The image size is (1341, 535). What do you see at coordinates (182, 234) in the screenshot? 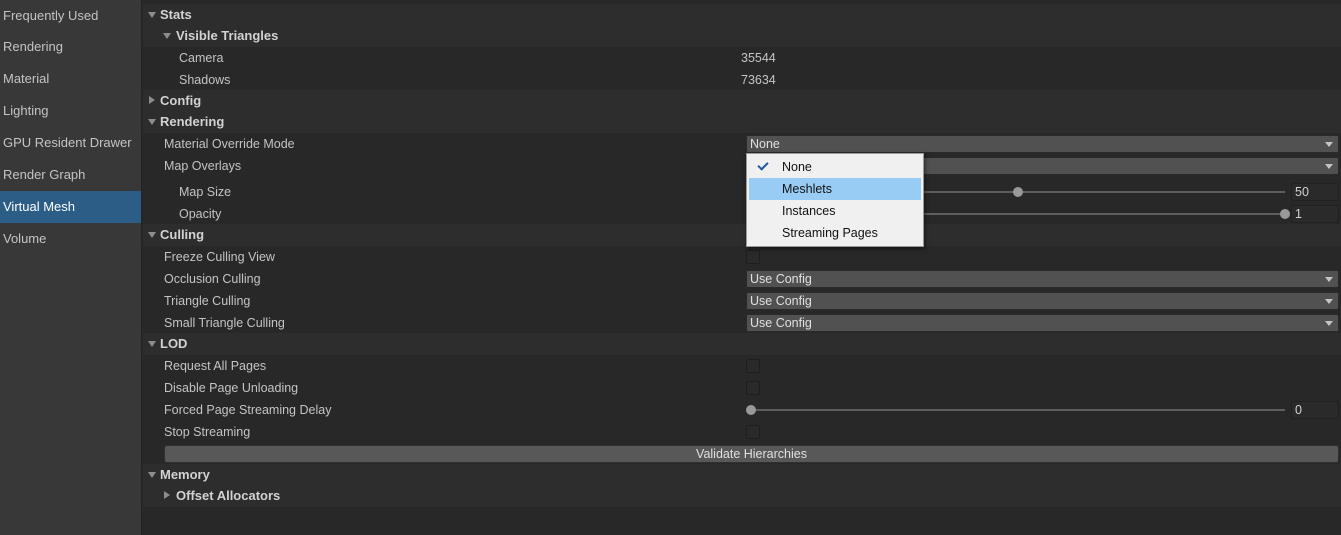
I see `culling-title: Culling` at bounding box center [182, 234].